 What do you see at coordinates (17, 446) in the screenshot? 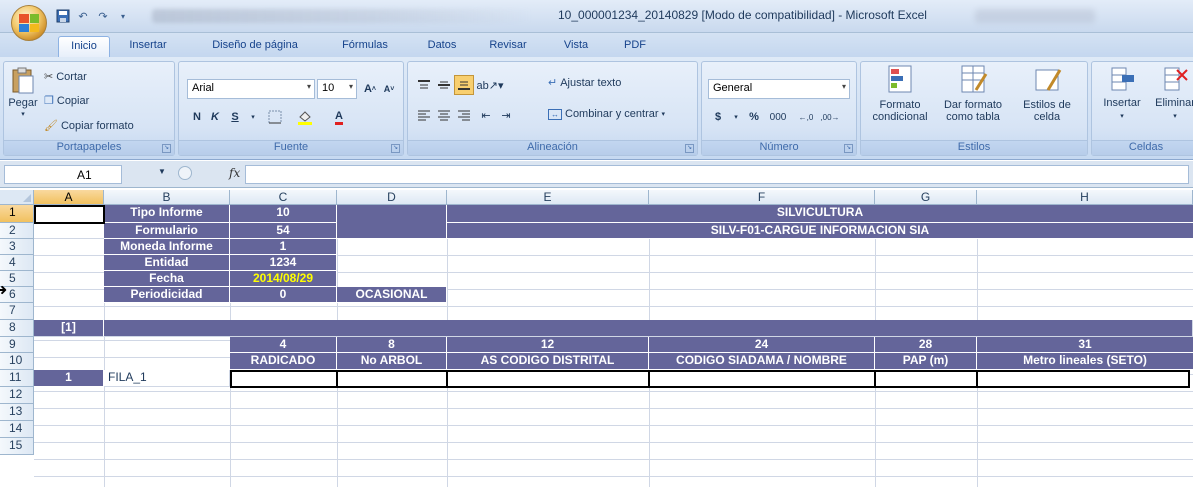
I see `row-header-15: 15` at bounding box center [17, 446].